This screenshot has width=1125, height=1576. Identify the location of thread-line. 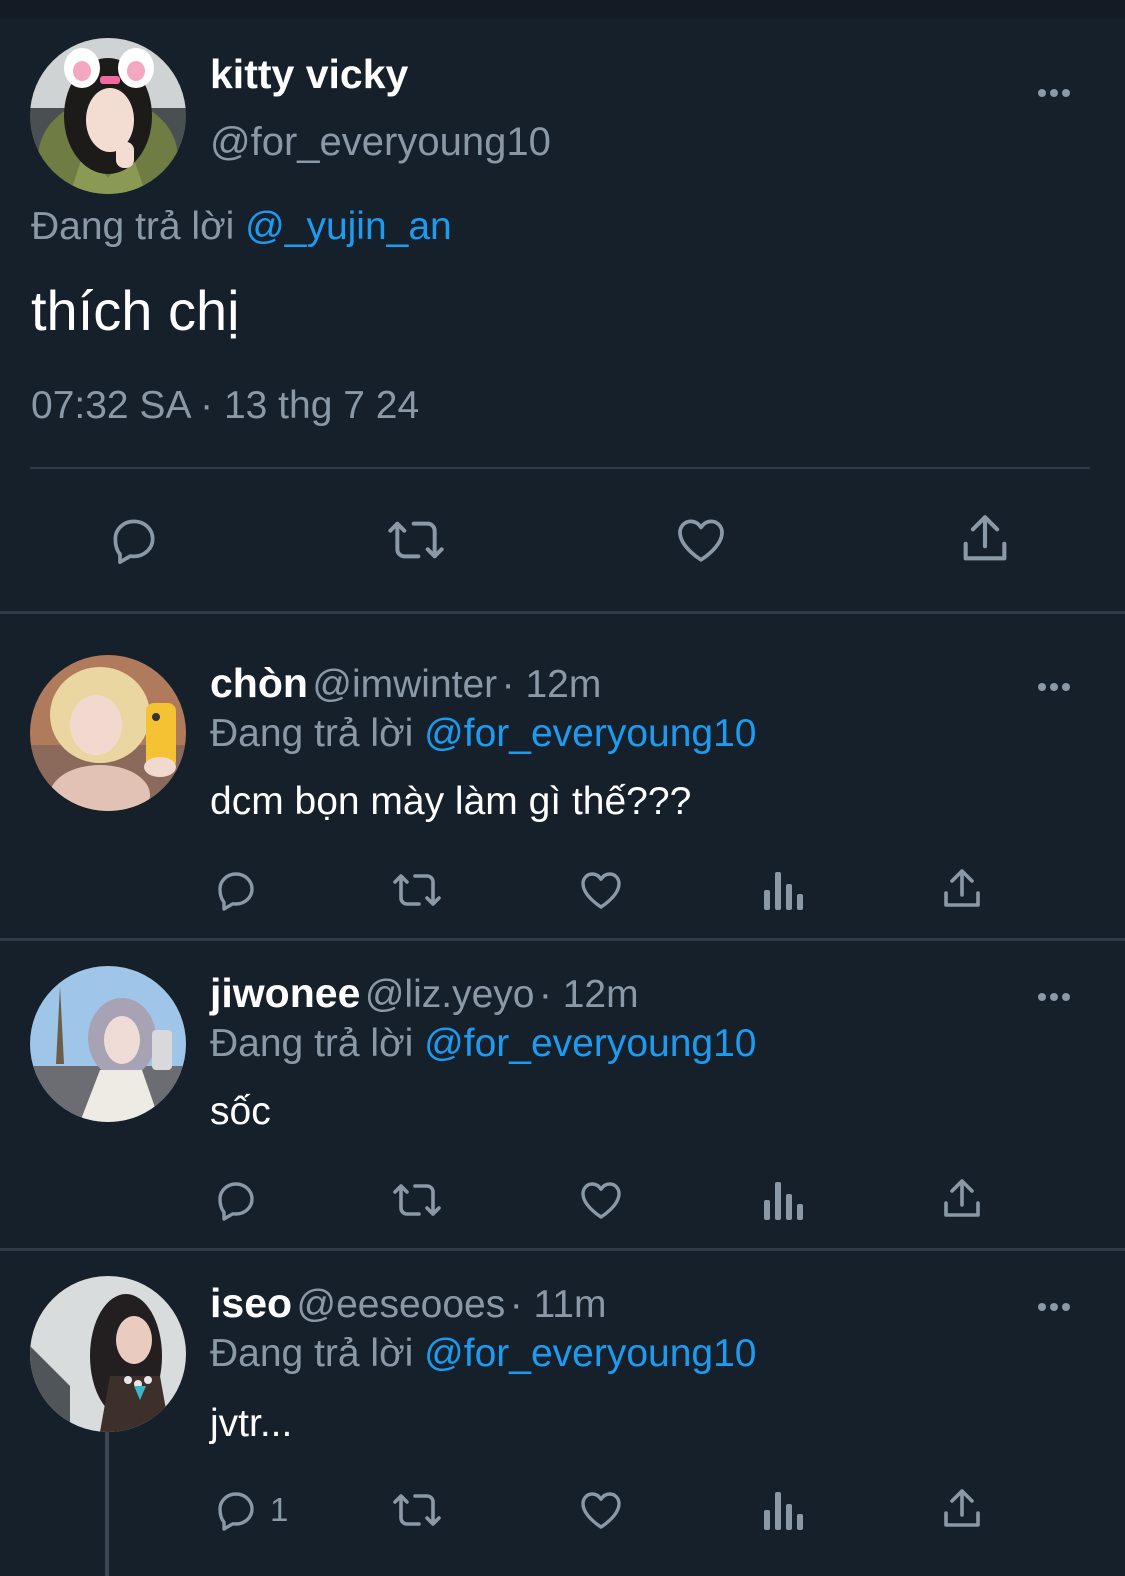
(107, 1503).